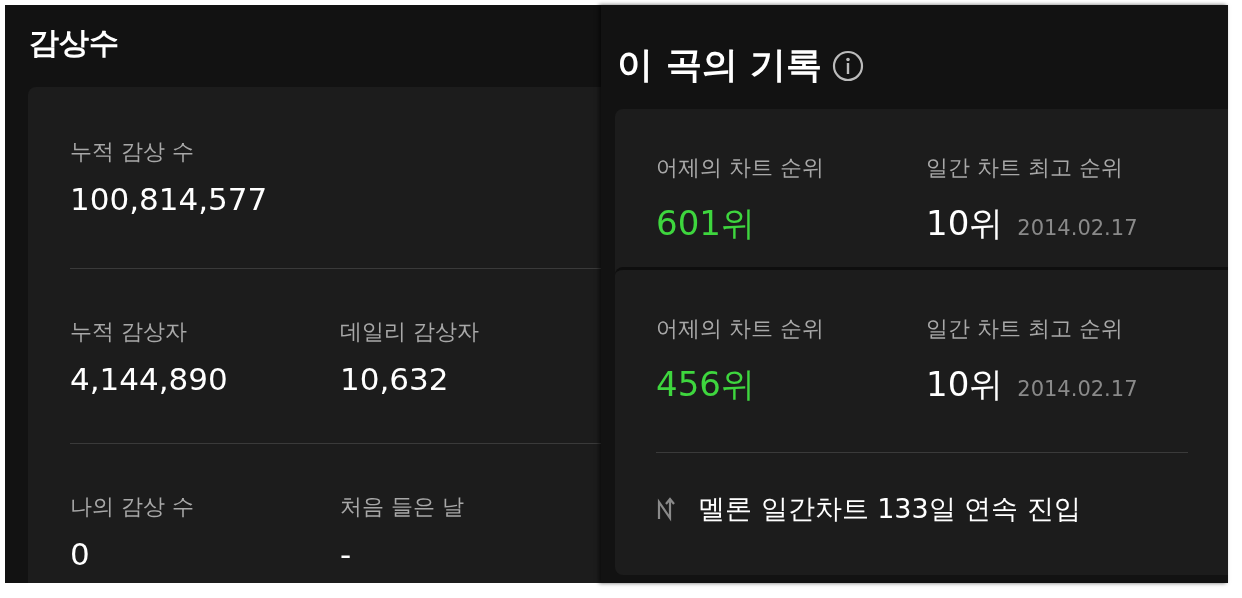 Image resolution: width=1242 pixels, height=598 pixels. Describe the element at coordinates (149, 379) in the screenshot. I see `stat-value: 4,144,890` at that location.